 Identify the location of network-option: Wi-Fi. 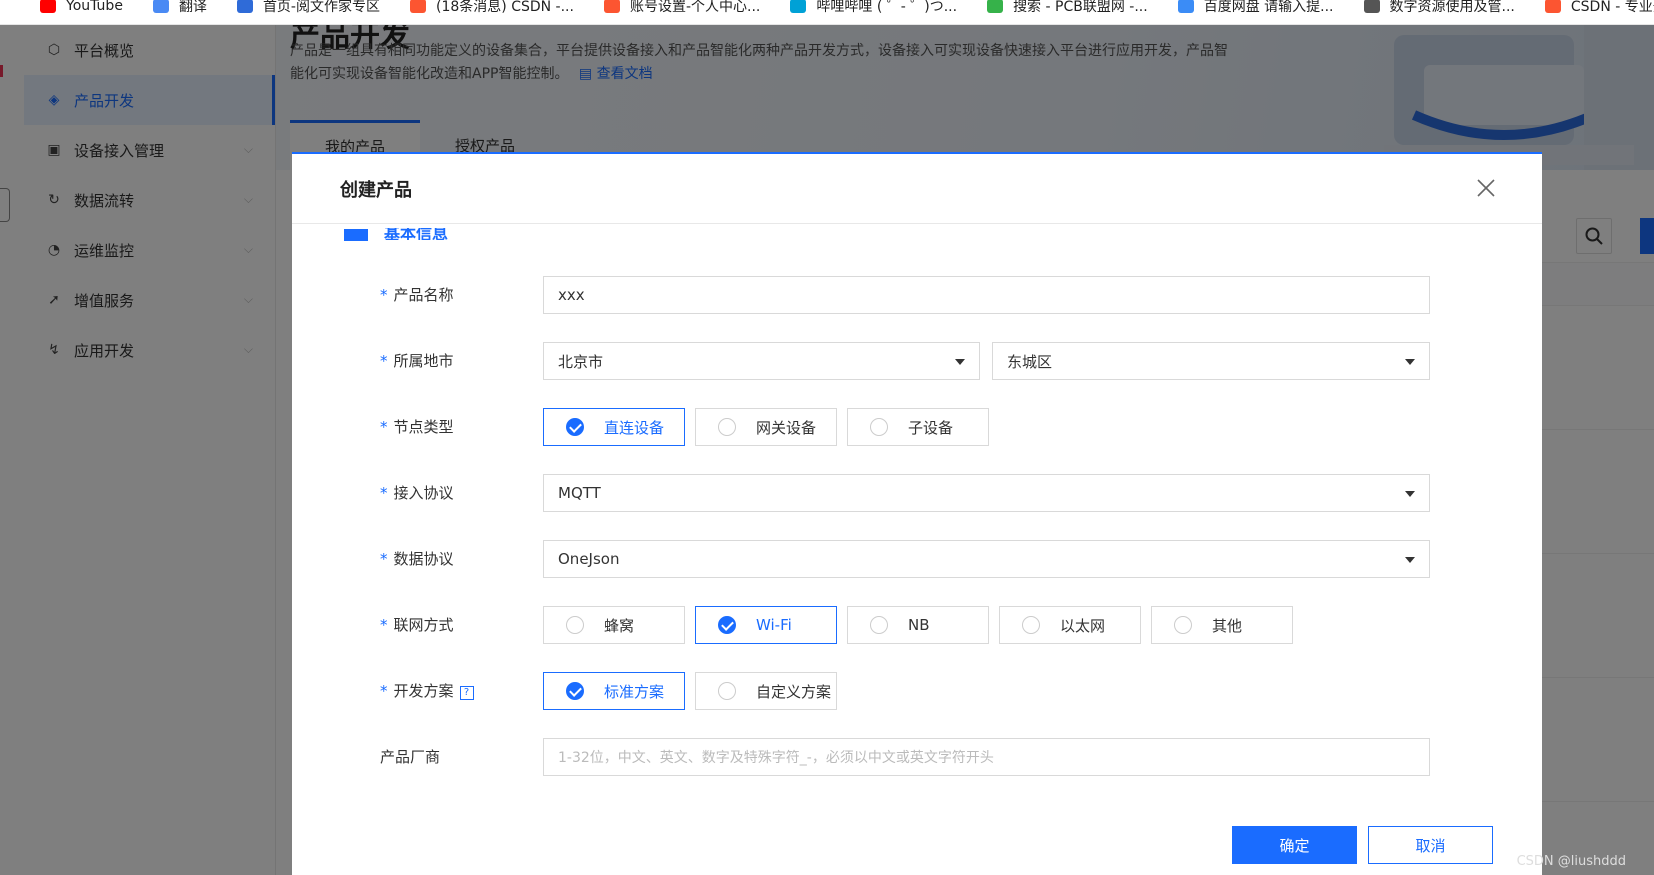
(766, 625).